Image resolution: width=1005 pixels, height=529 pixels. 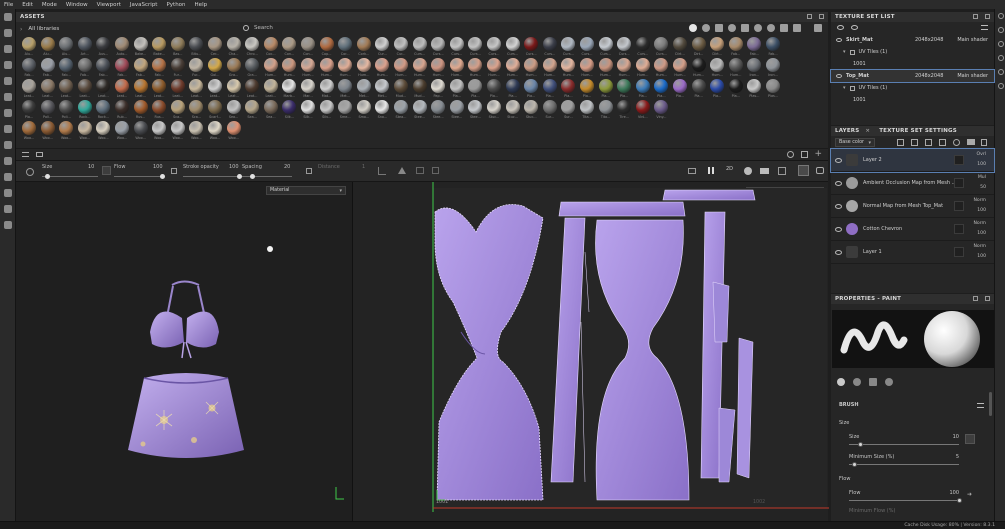 I want to click on history-dock-icon, so click(x=1000, y=58).